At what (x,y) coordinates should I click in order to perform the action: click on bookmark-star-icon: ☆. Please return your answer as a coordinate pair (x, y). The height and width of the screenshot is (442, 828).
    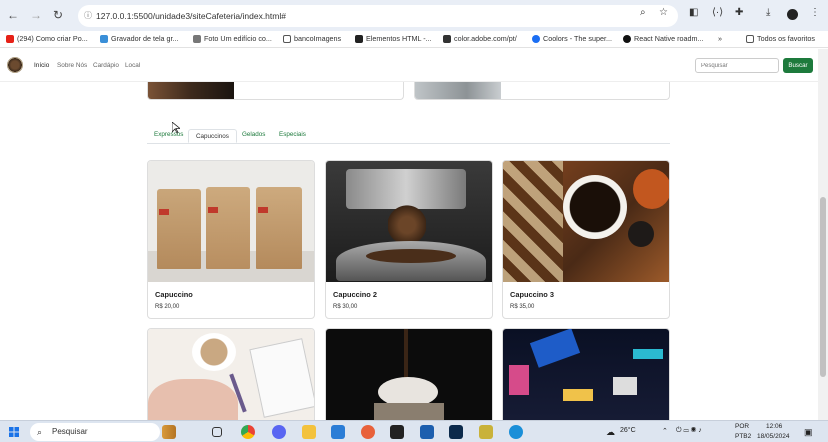
    Looking at the image, I should click on (663, 12).